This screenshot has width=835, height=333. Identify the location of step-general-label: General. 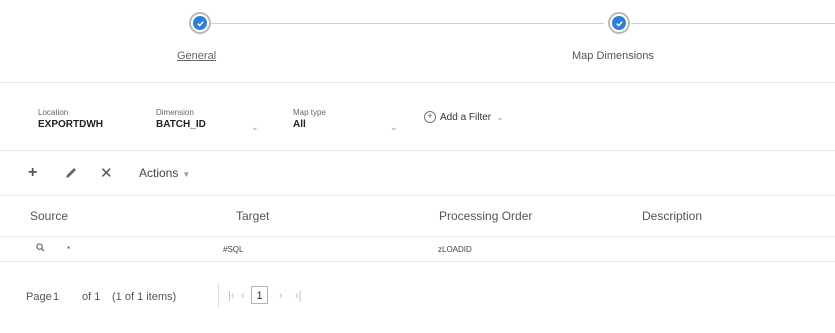
(196, 56).